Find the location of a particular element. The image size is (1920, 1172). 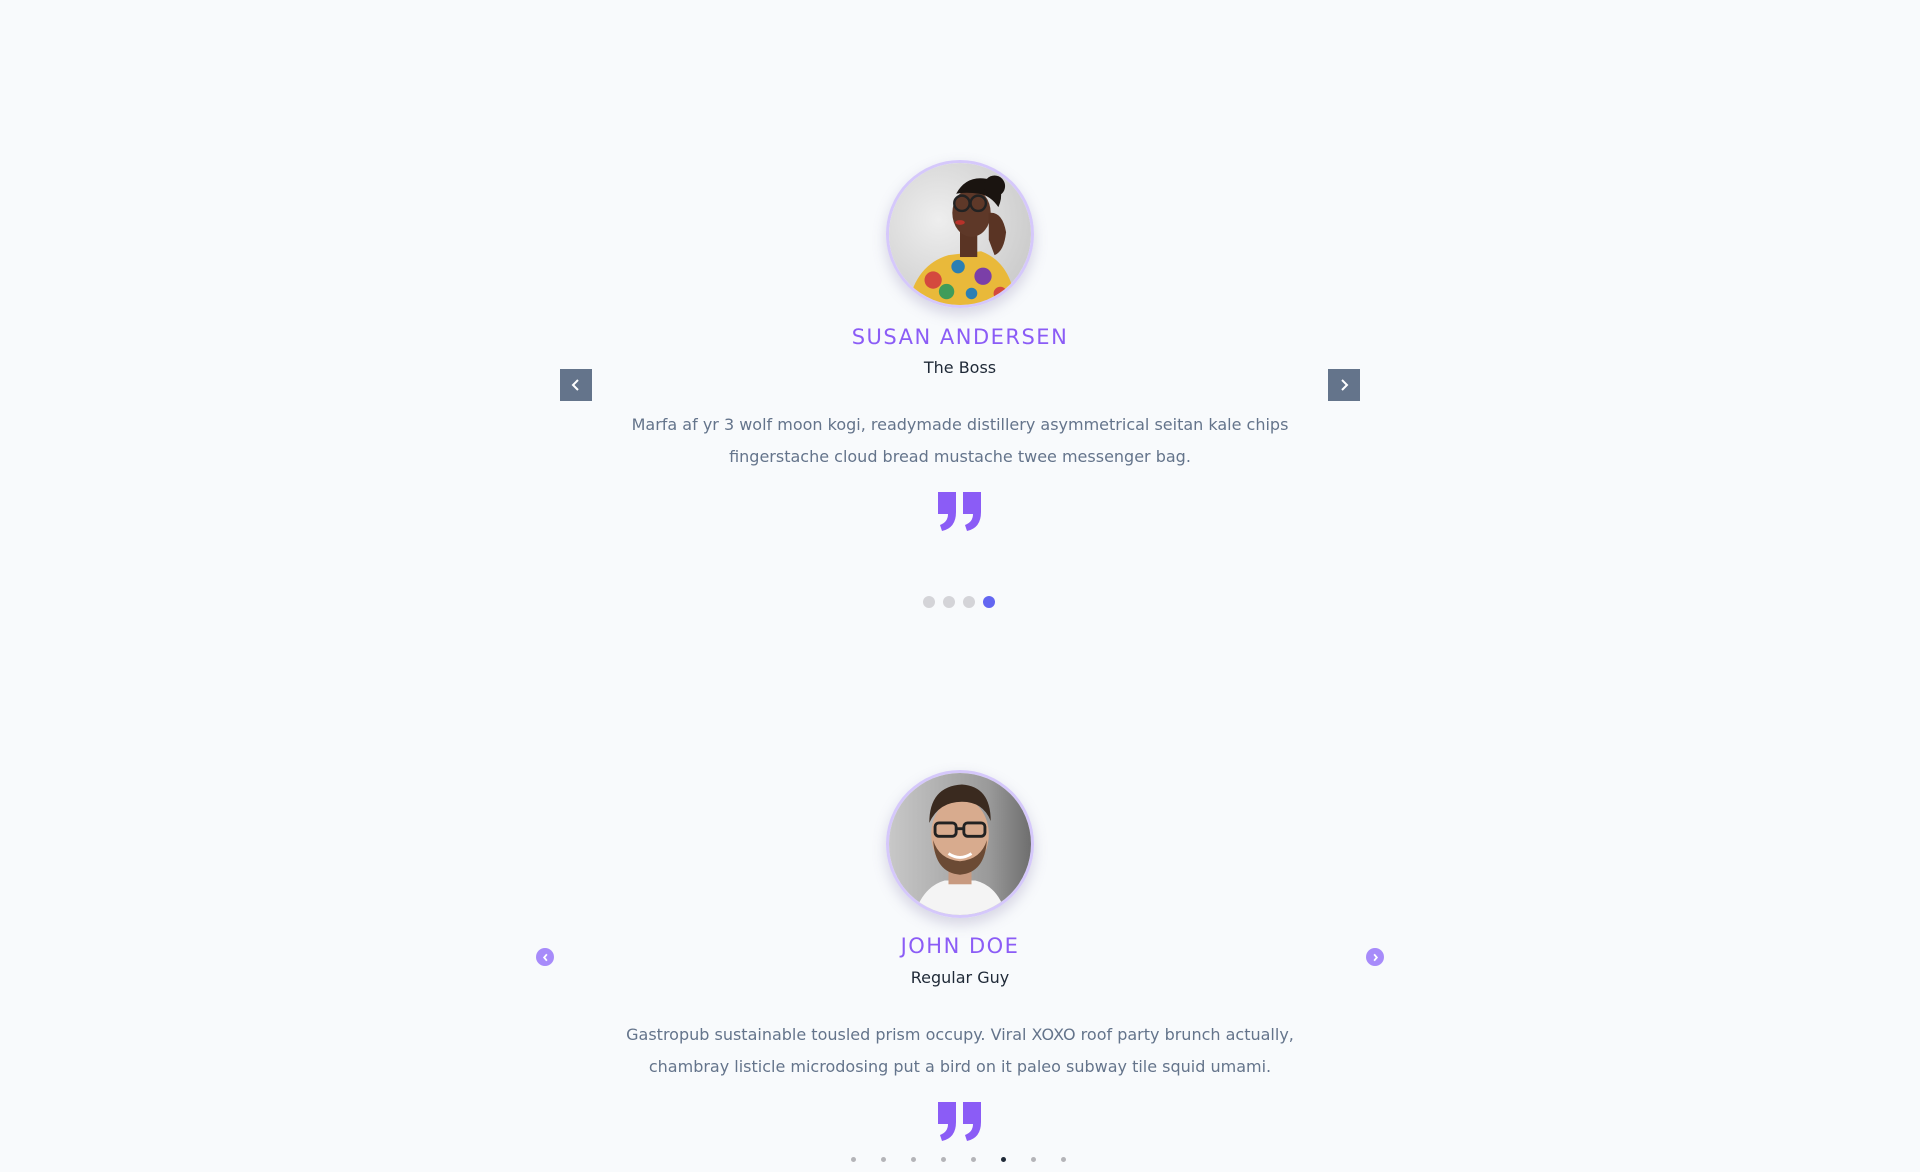

person-role: Regular Guy is located at coordinates (960, 977).